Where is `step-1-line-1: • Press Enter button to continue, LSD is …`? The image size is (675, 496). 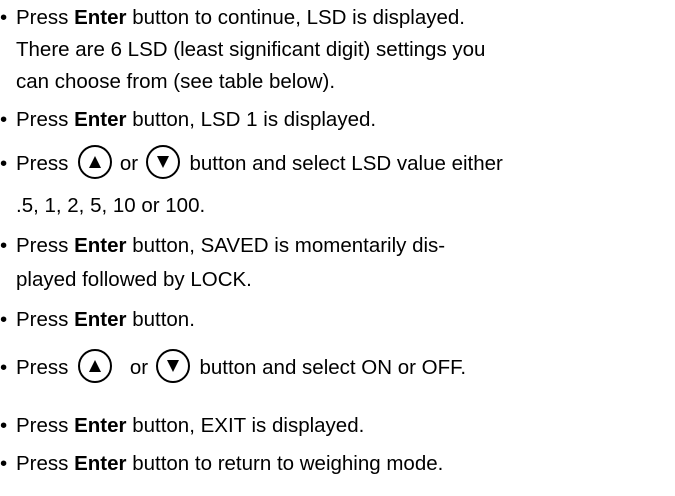 step-1-line-1: • Press Enter button to continue, LSD is … is located at coordinates (232, 18).